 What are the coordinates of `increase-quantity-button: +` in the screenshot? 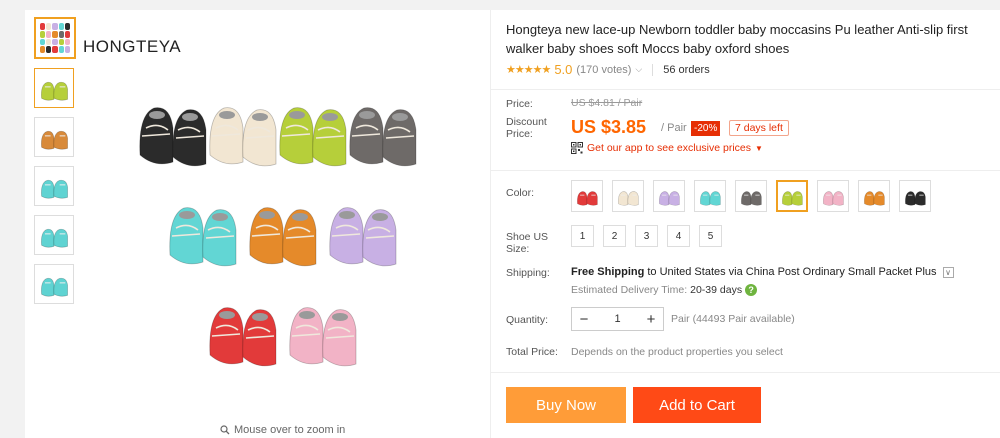 It's located at (651, 319).